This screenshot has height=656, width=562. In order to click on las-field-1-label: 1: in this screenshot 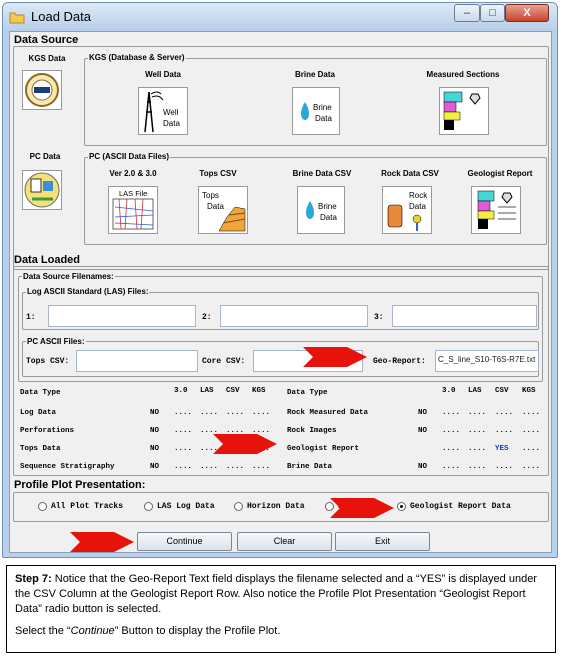, I will do `click(31, 317)`.